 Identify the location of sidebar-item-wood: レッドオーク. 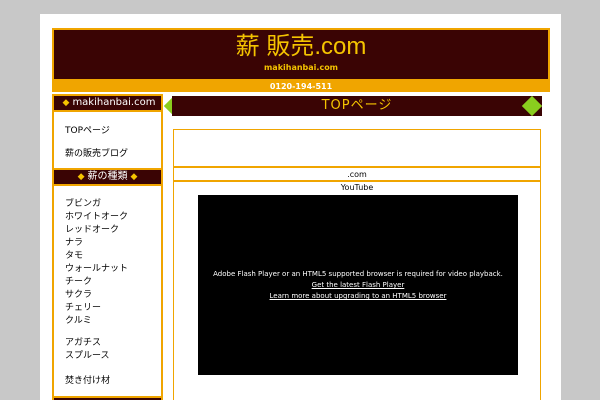
(92, 228).